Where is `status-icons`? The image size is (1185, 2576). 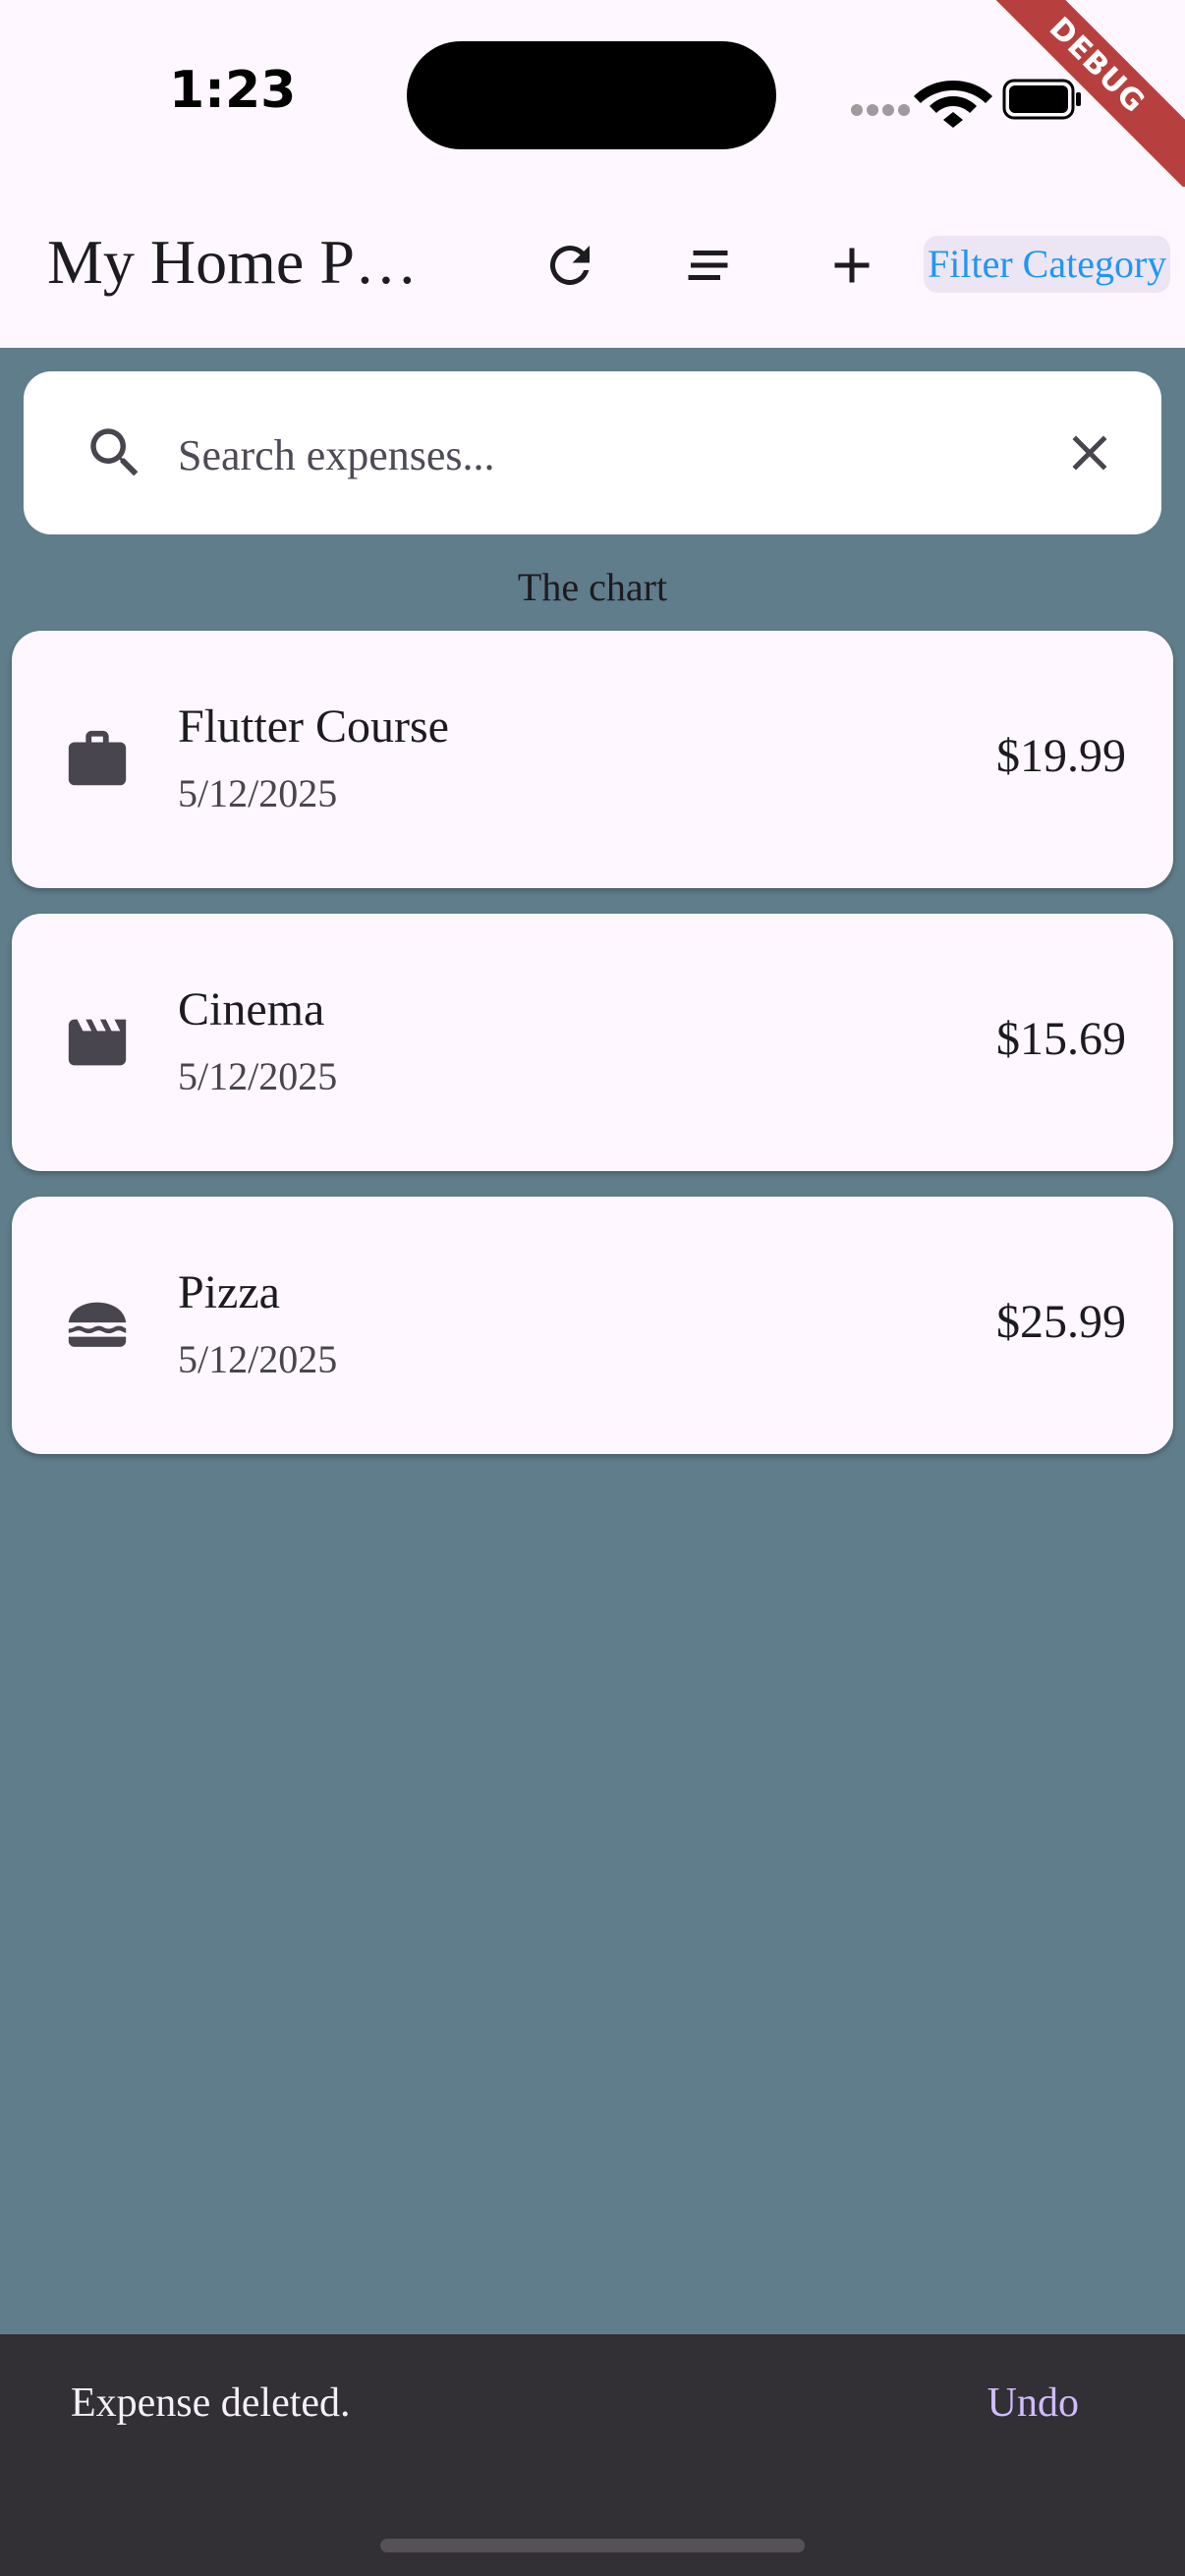
status-icons is located at coordinates (966, 103).